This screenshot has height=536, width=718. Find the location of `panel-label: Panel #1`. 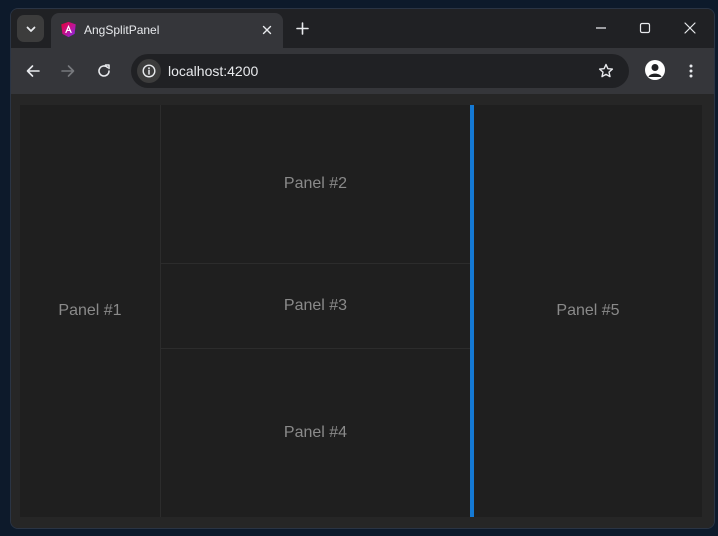

panel-label: Panel #1 is located at coordinates (90, 310).